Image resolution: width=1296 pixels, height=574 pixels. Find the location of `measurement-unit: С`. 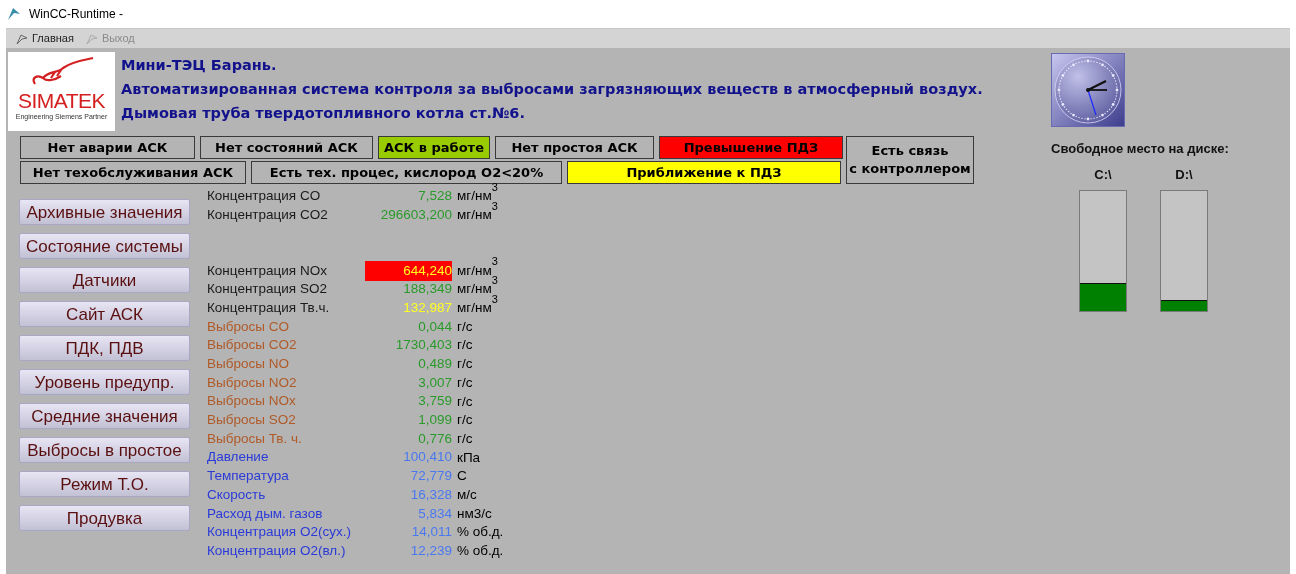

measurement-unit: С is located at coordinates (462, 476).